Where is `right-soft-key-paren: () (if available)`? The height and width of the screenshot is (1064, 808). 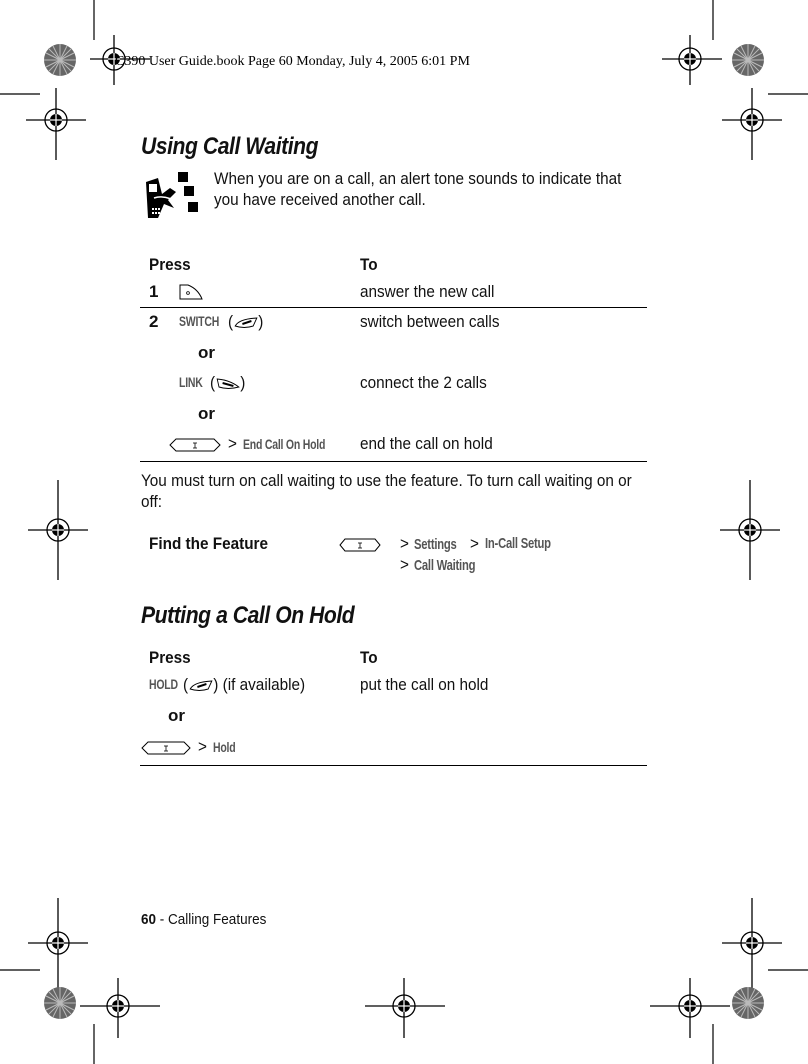 right-soft-key-paren: () (if available) is located at coordinates (244, 684).